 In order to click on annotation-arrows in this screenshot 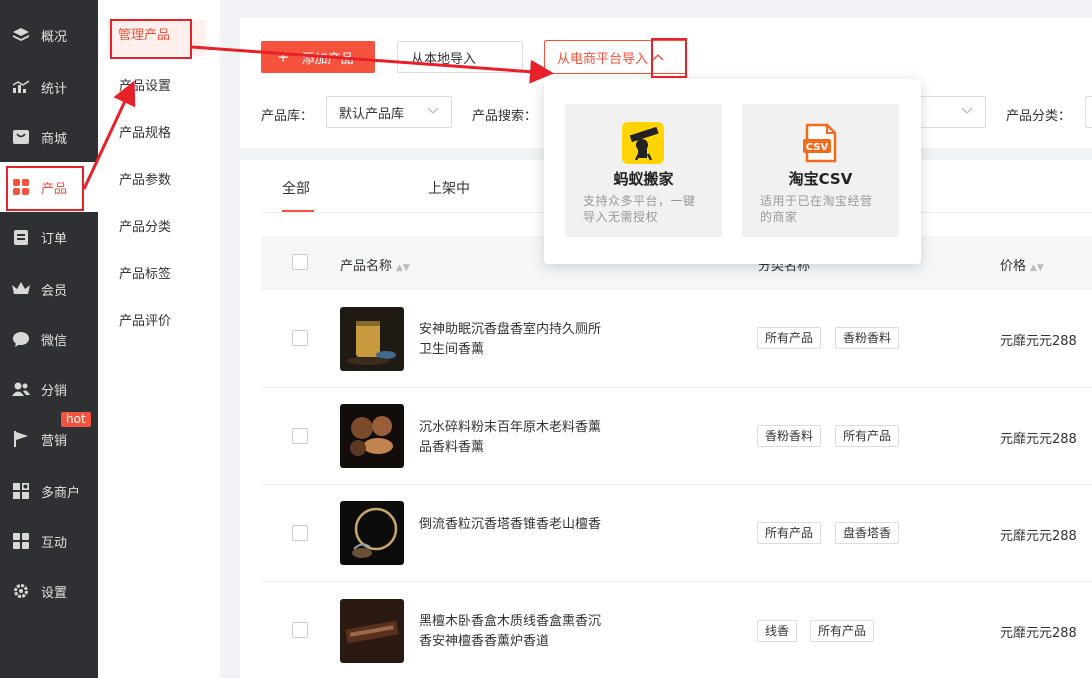, I will do `click(318, 117)`.